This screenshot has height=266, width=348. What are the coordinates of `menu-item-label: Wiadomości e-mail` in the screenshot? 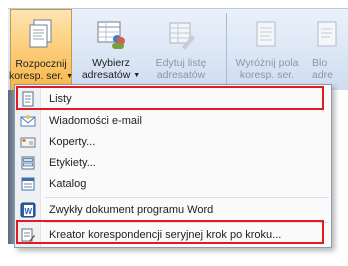 It's located at (95, 121).